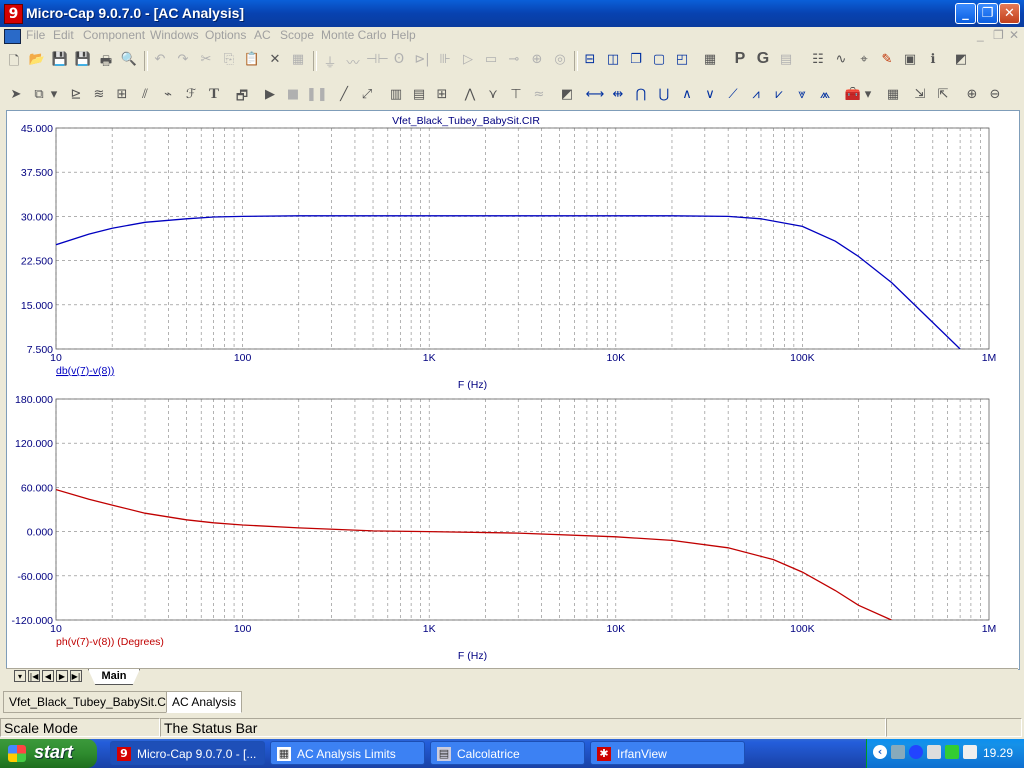  What do you see at coordinates (898, 752) in the screenshot?
I see `network-icon` at bounding box center [898, 752].